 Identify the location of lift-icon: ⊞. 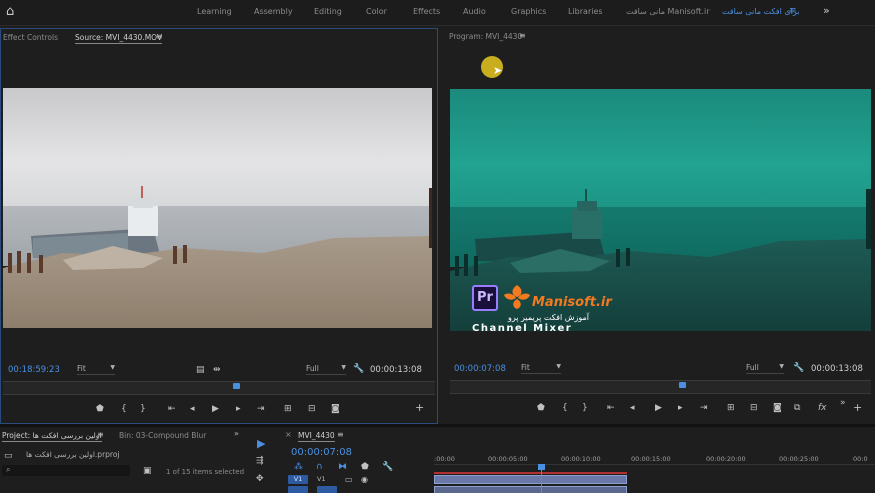
(731, 408).